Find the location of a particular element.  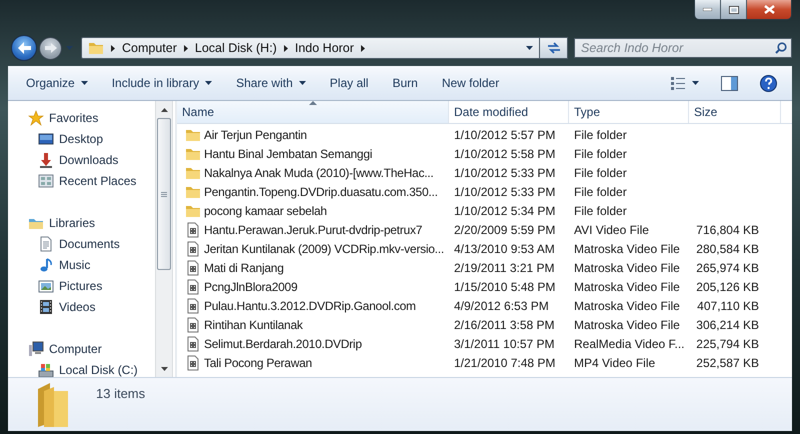

help-icon is located at coordinates (768, 83).